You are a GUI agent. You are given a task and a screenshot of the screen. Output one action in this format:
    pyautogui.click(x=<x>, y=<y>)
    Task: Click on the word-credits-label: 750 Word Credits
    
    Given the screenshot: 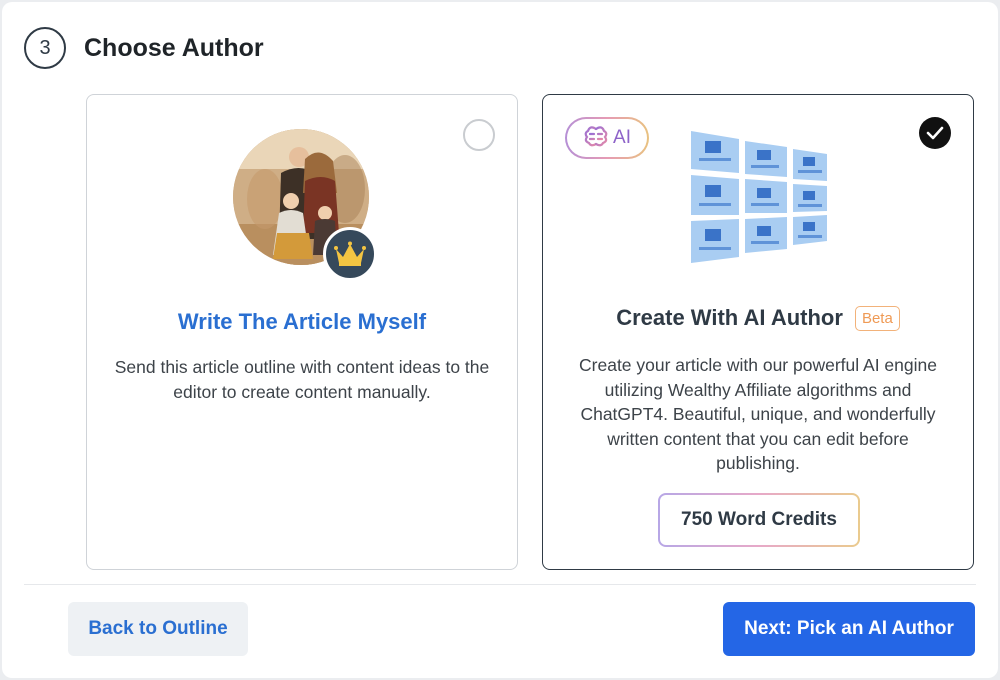 What is the action you would take?
    pyautogui.click(x=759, y=520)
    